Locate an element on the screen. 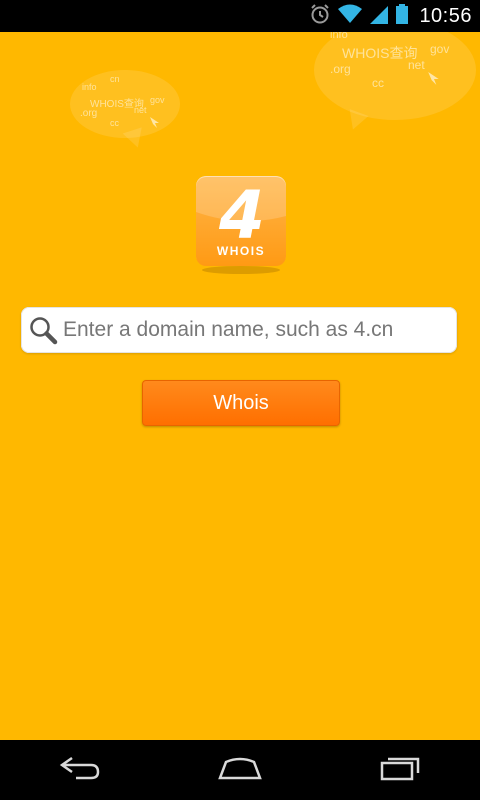  logo-label: WHOIS is located at coordinates (241, 251).